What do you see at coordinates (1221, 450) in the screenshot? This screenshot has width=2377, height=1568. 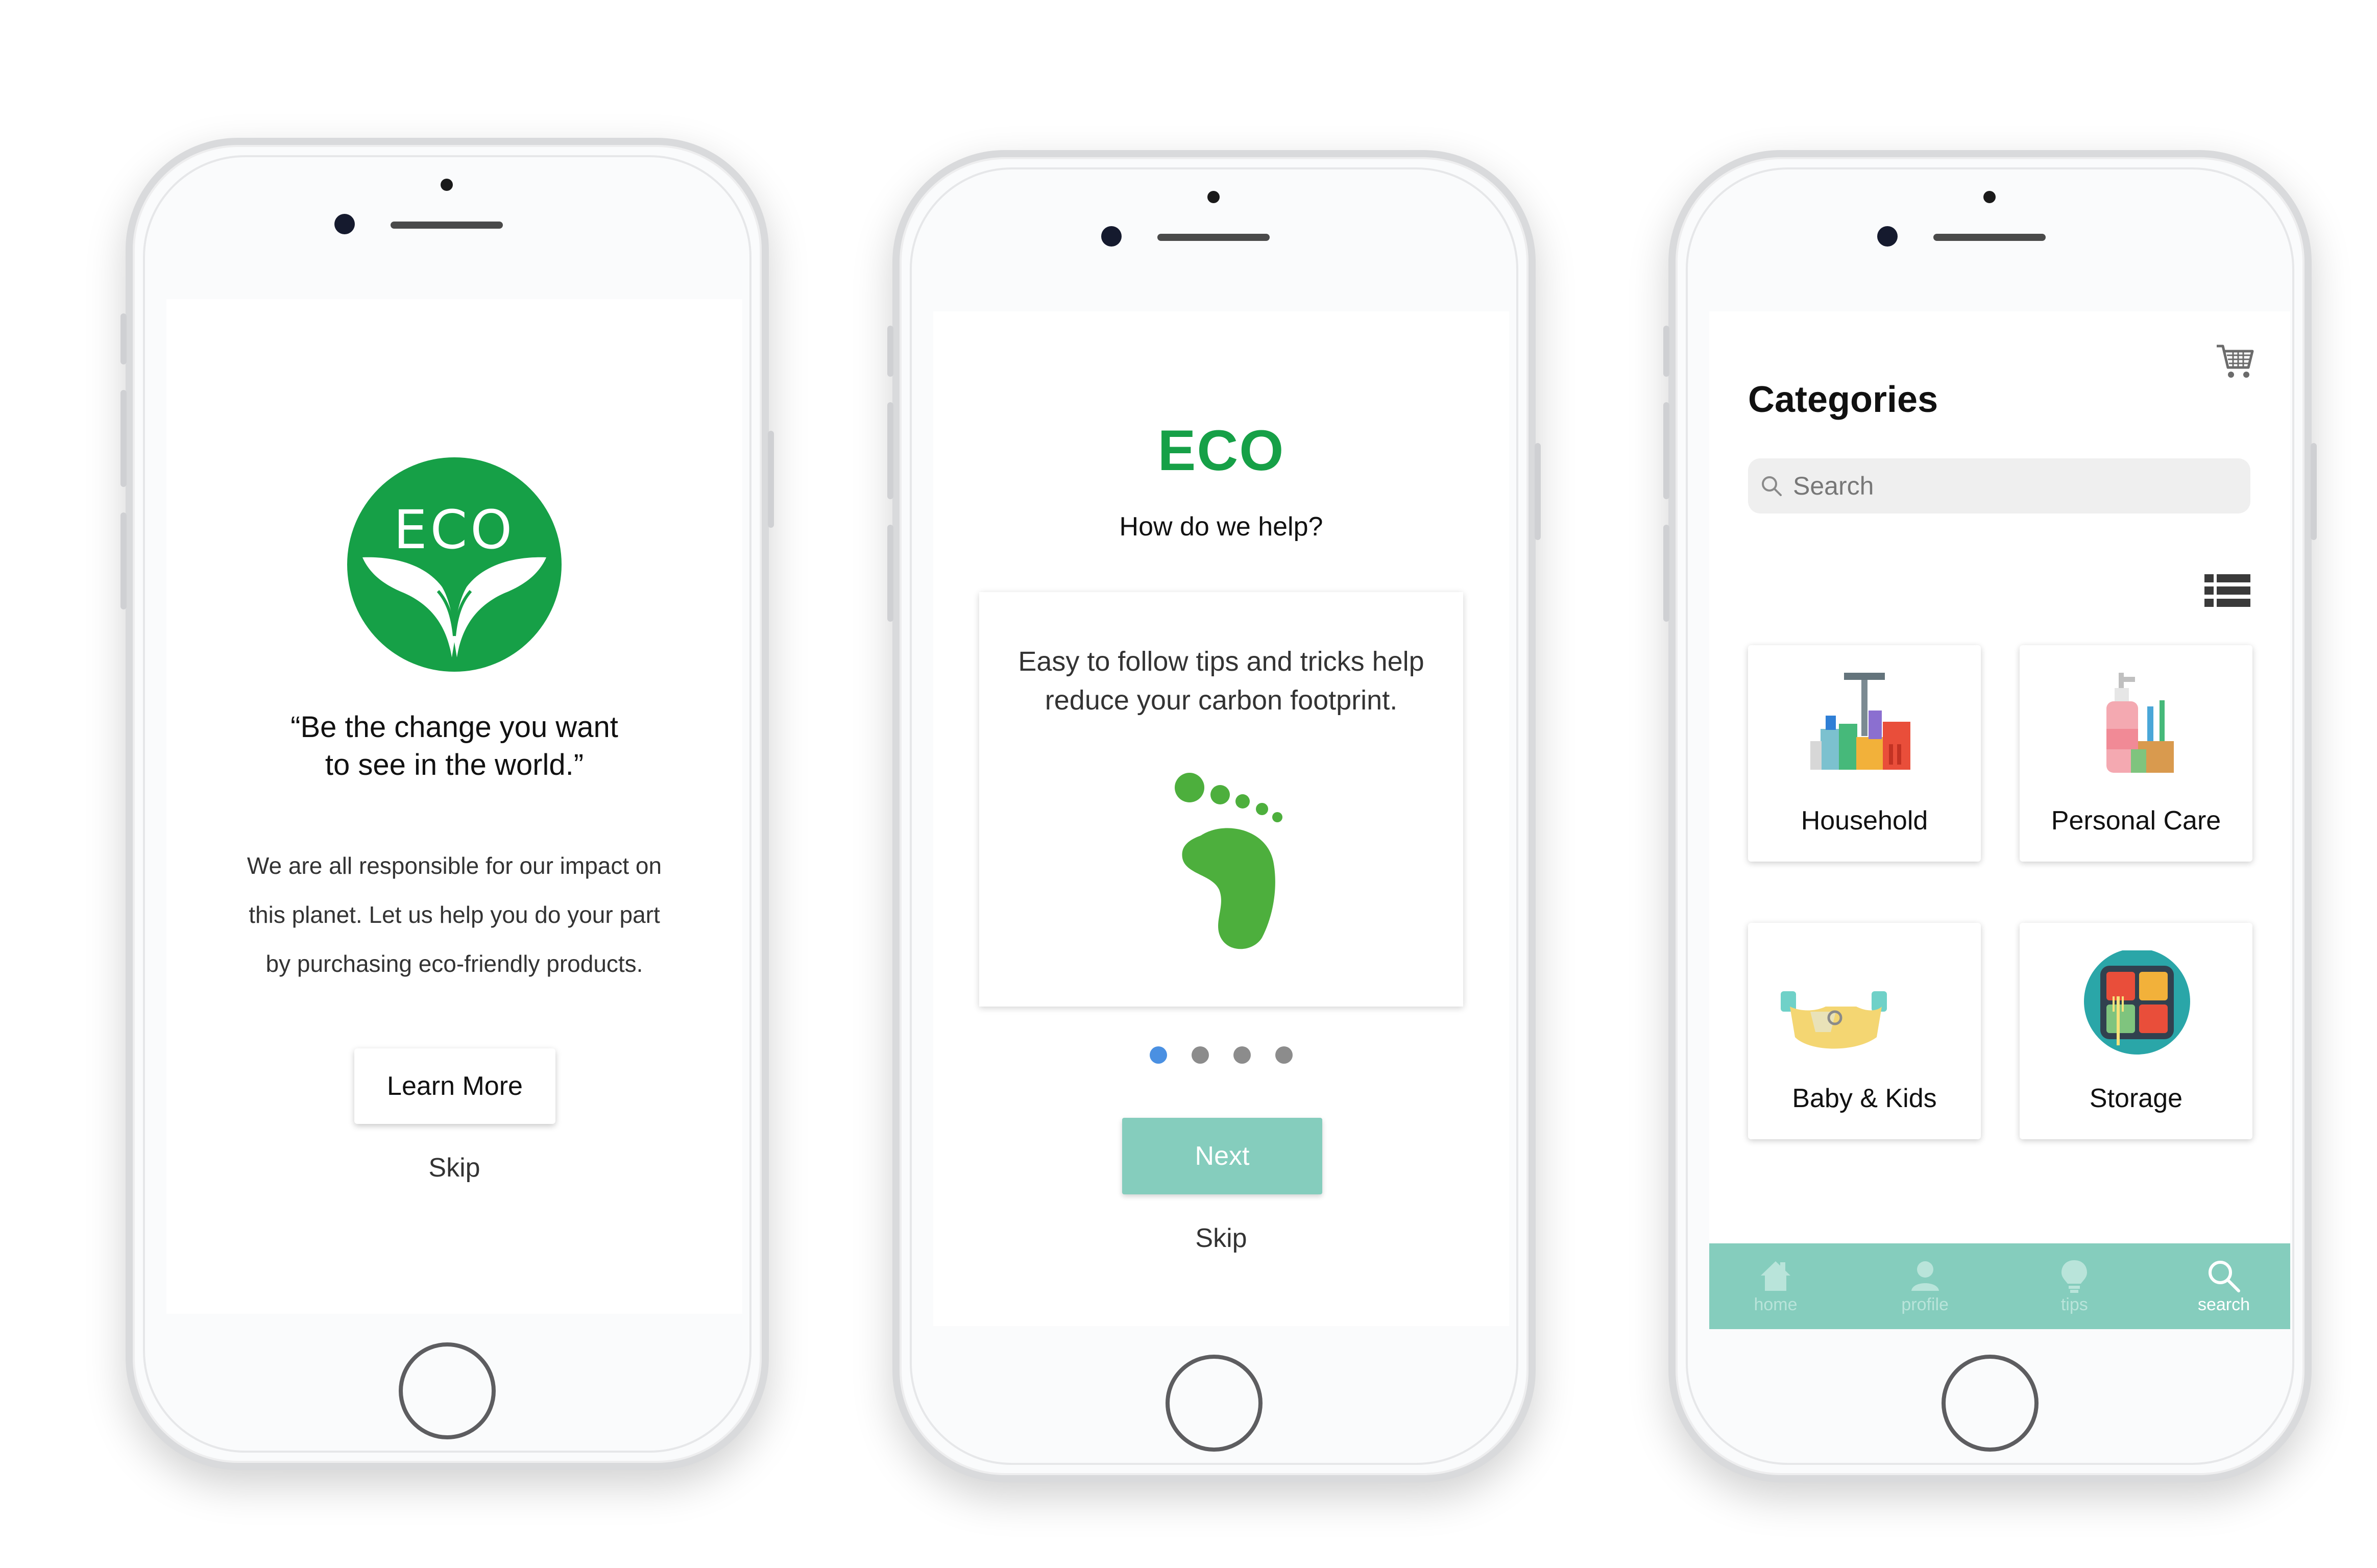 I see `eco-title: ECO` at bounding box center [1221, 450].